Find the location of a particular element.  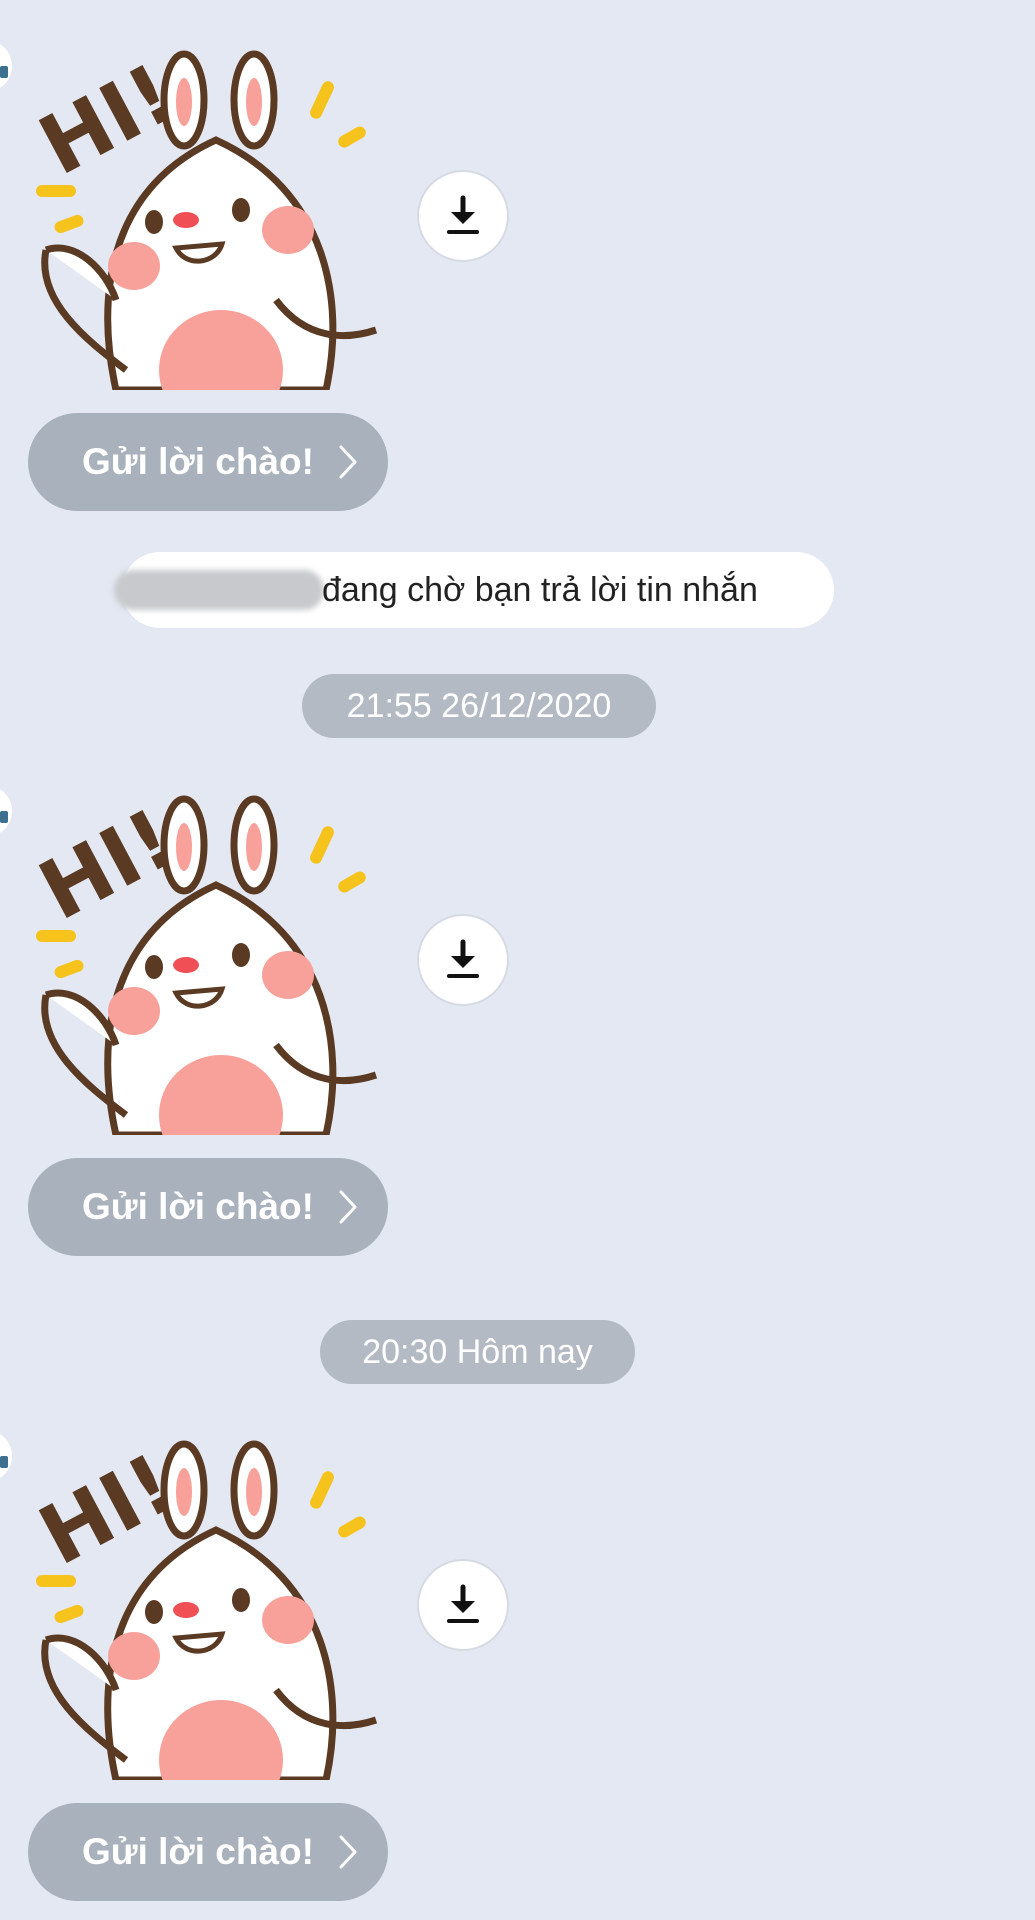

notice-text: đang chờ bạn trả lời tin nhắn is located at coordinates (540, 589).